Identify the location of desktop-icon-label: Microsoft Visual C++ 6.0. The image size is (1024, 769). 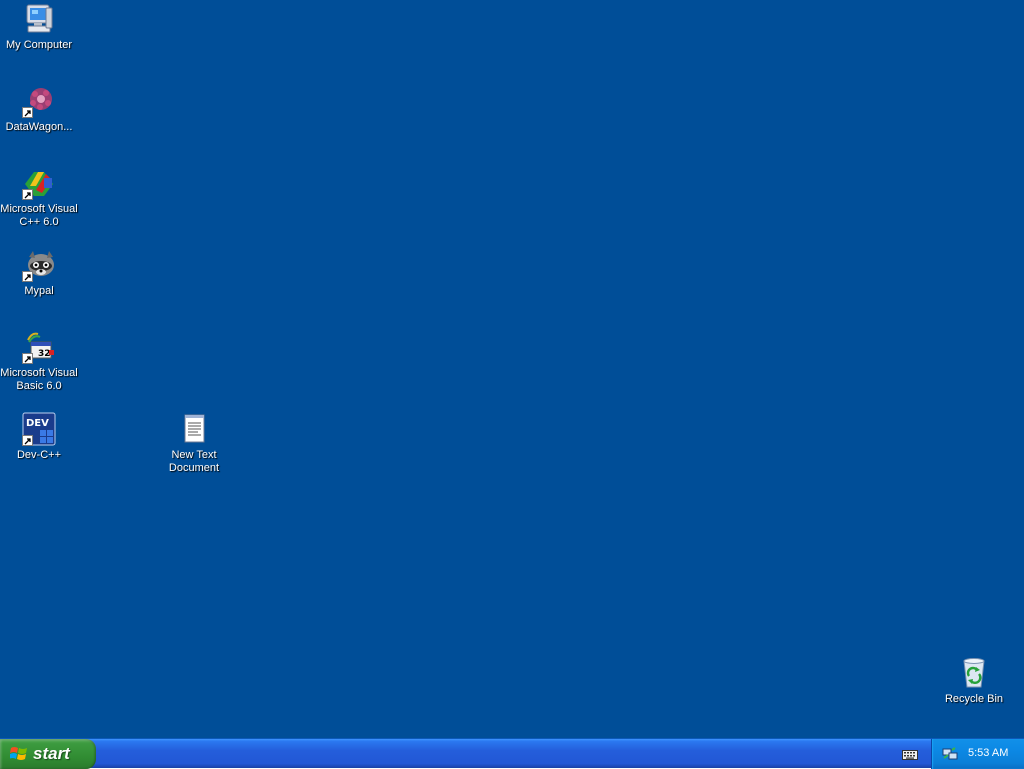
(39, 215).